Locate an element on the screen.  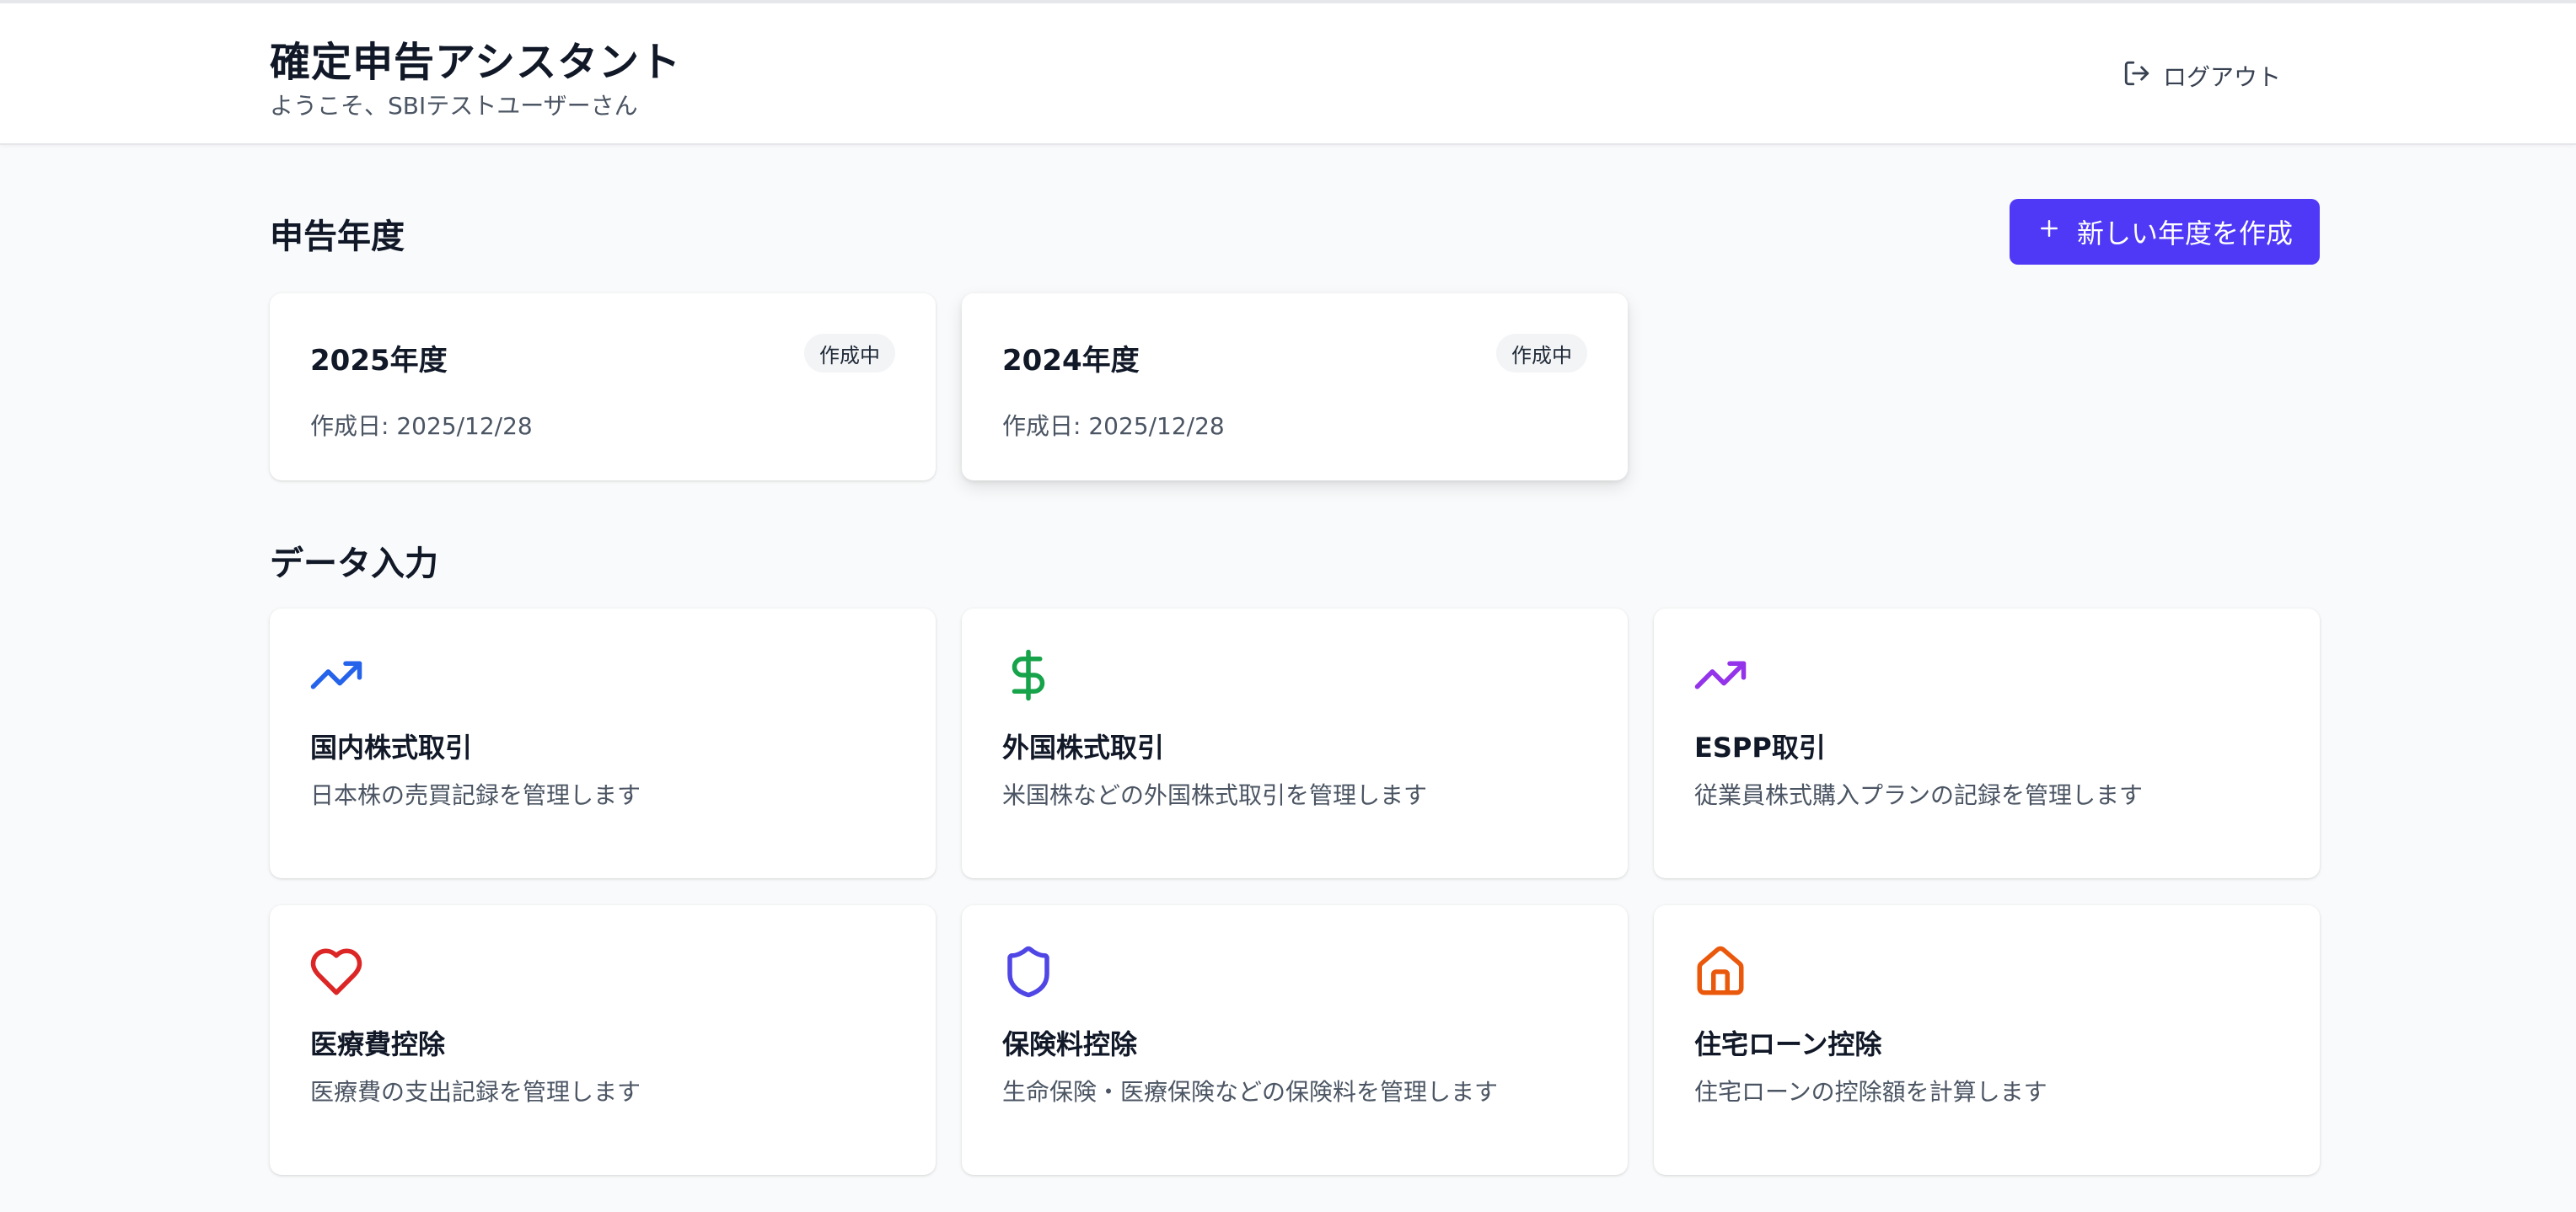
year-card-2024: 2024年度 作成中 作成日: 2025/12/28 is located at coordinates (1295, 387).